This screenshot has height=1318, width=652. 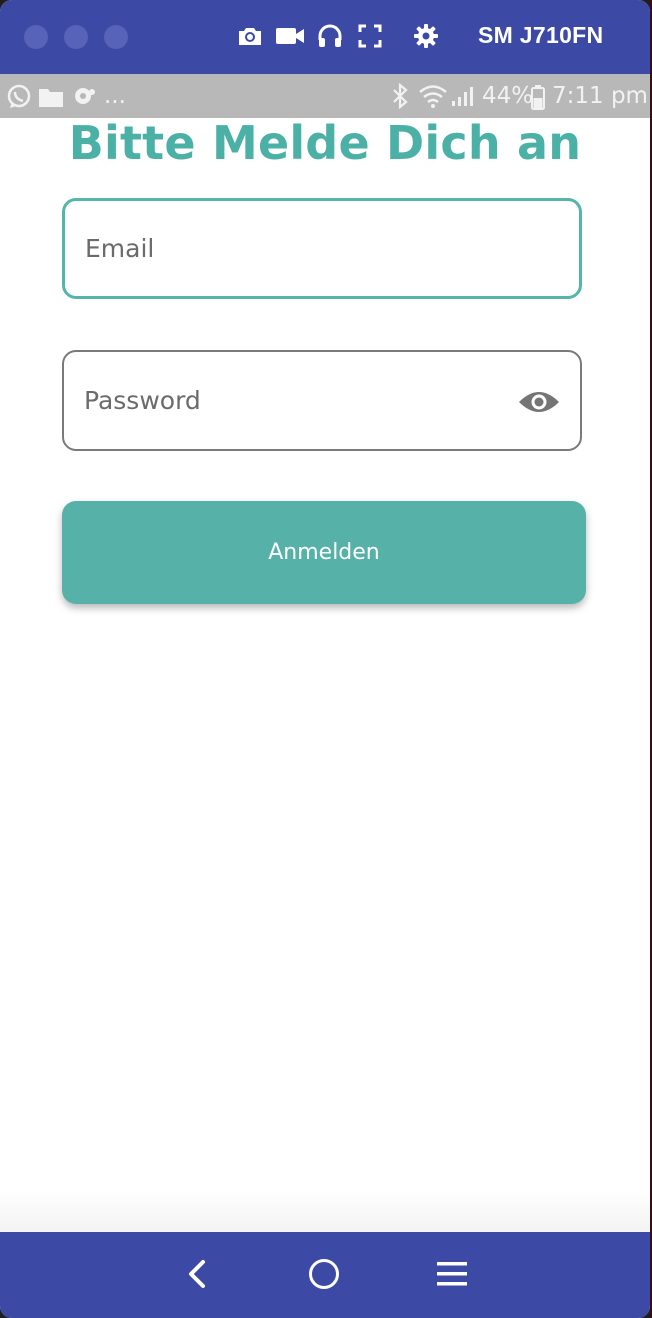 What do you see at coordinates (400, 96) in the screenshot?
I see `bluetooth-icon` at bounding box center [400, 96].